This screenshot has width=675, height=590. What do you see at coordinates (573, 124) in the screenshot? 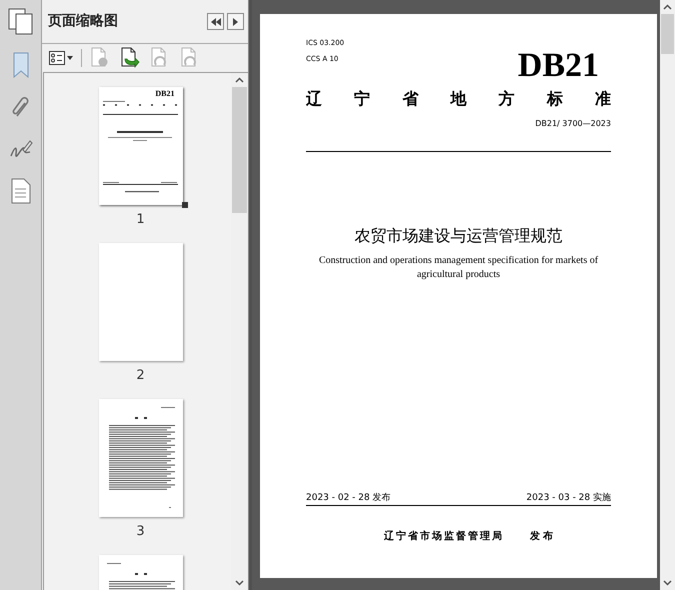
I see `standard-number: DB21/ 3700—2023` at bounding box center [573, 124].